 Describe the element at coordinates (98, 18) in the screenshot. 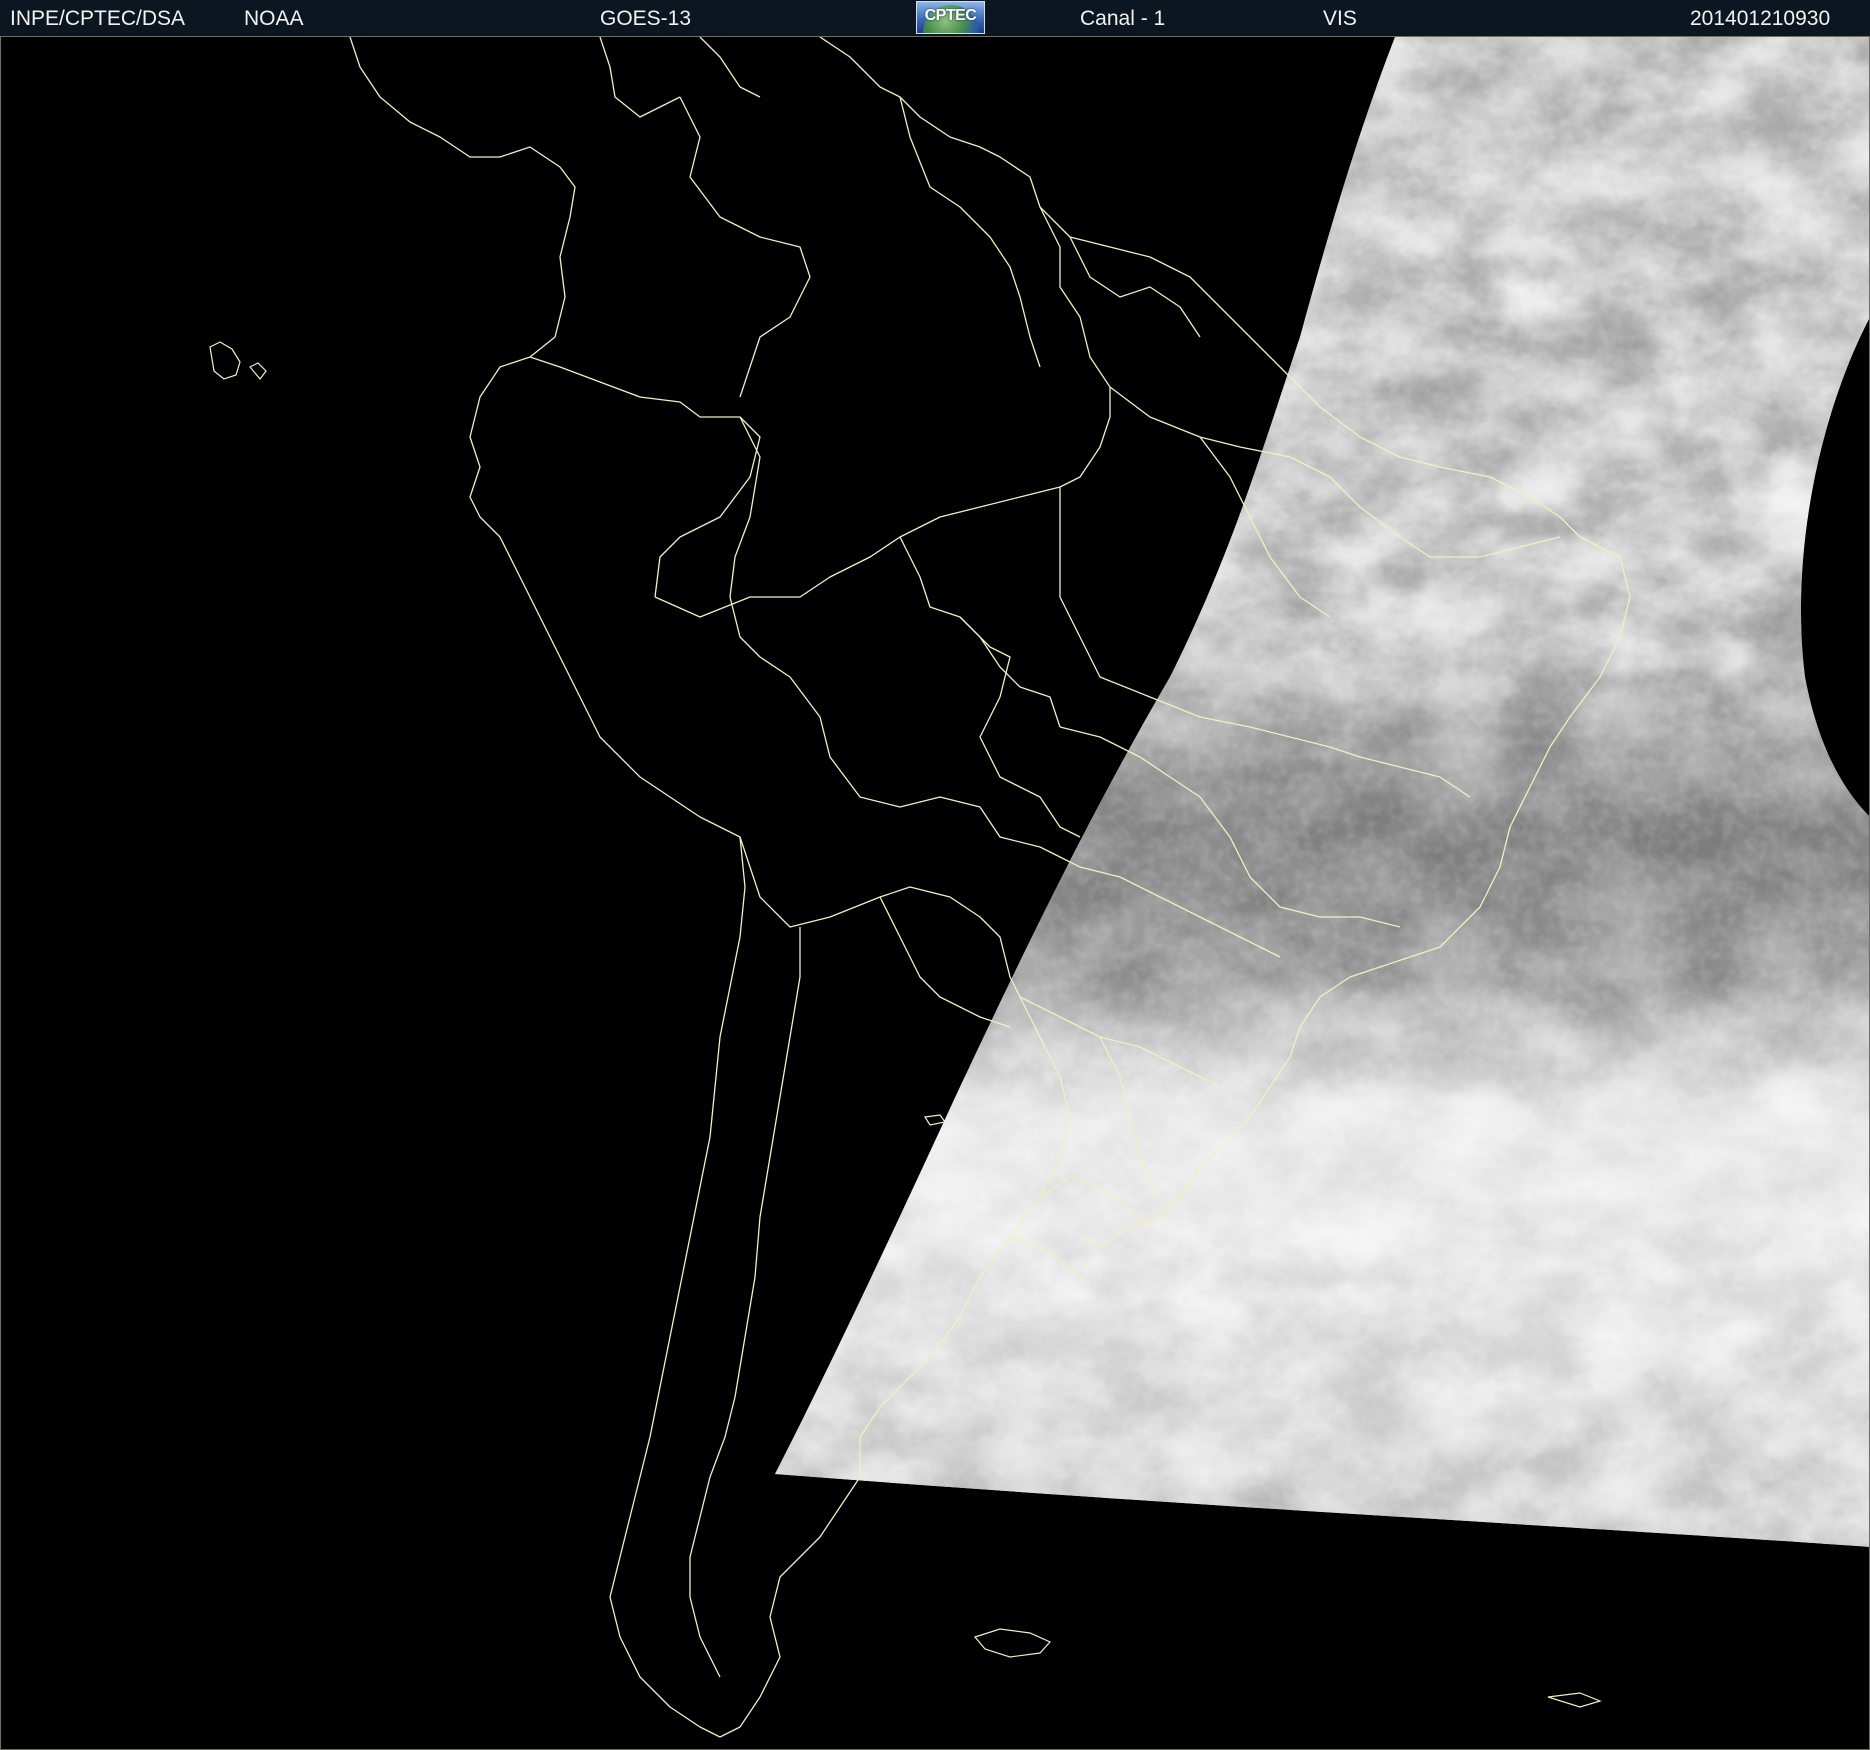

I see `source-label: INPE/CPTEC/DSA` at that location.